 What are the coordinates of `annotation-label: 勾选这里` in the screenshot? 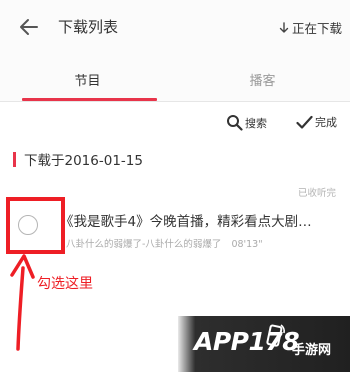 It's located at (65, 284).